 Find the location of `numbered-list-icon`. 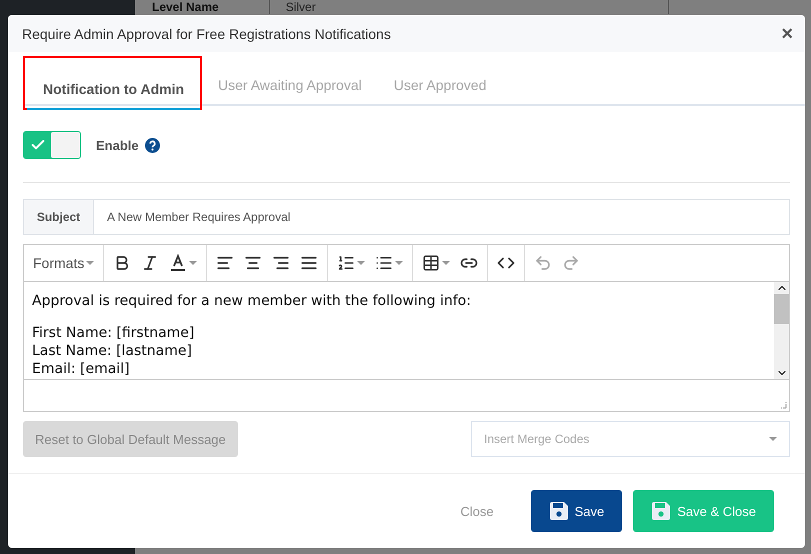

numbered-list-icon is located at coordinates (346, 263).